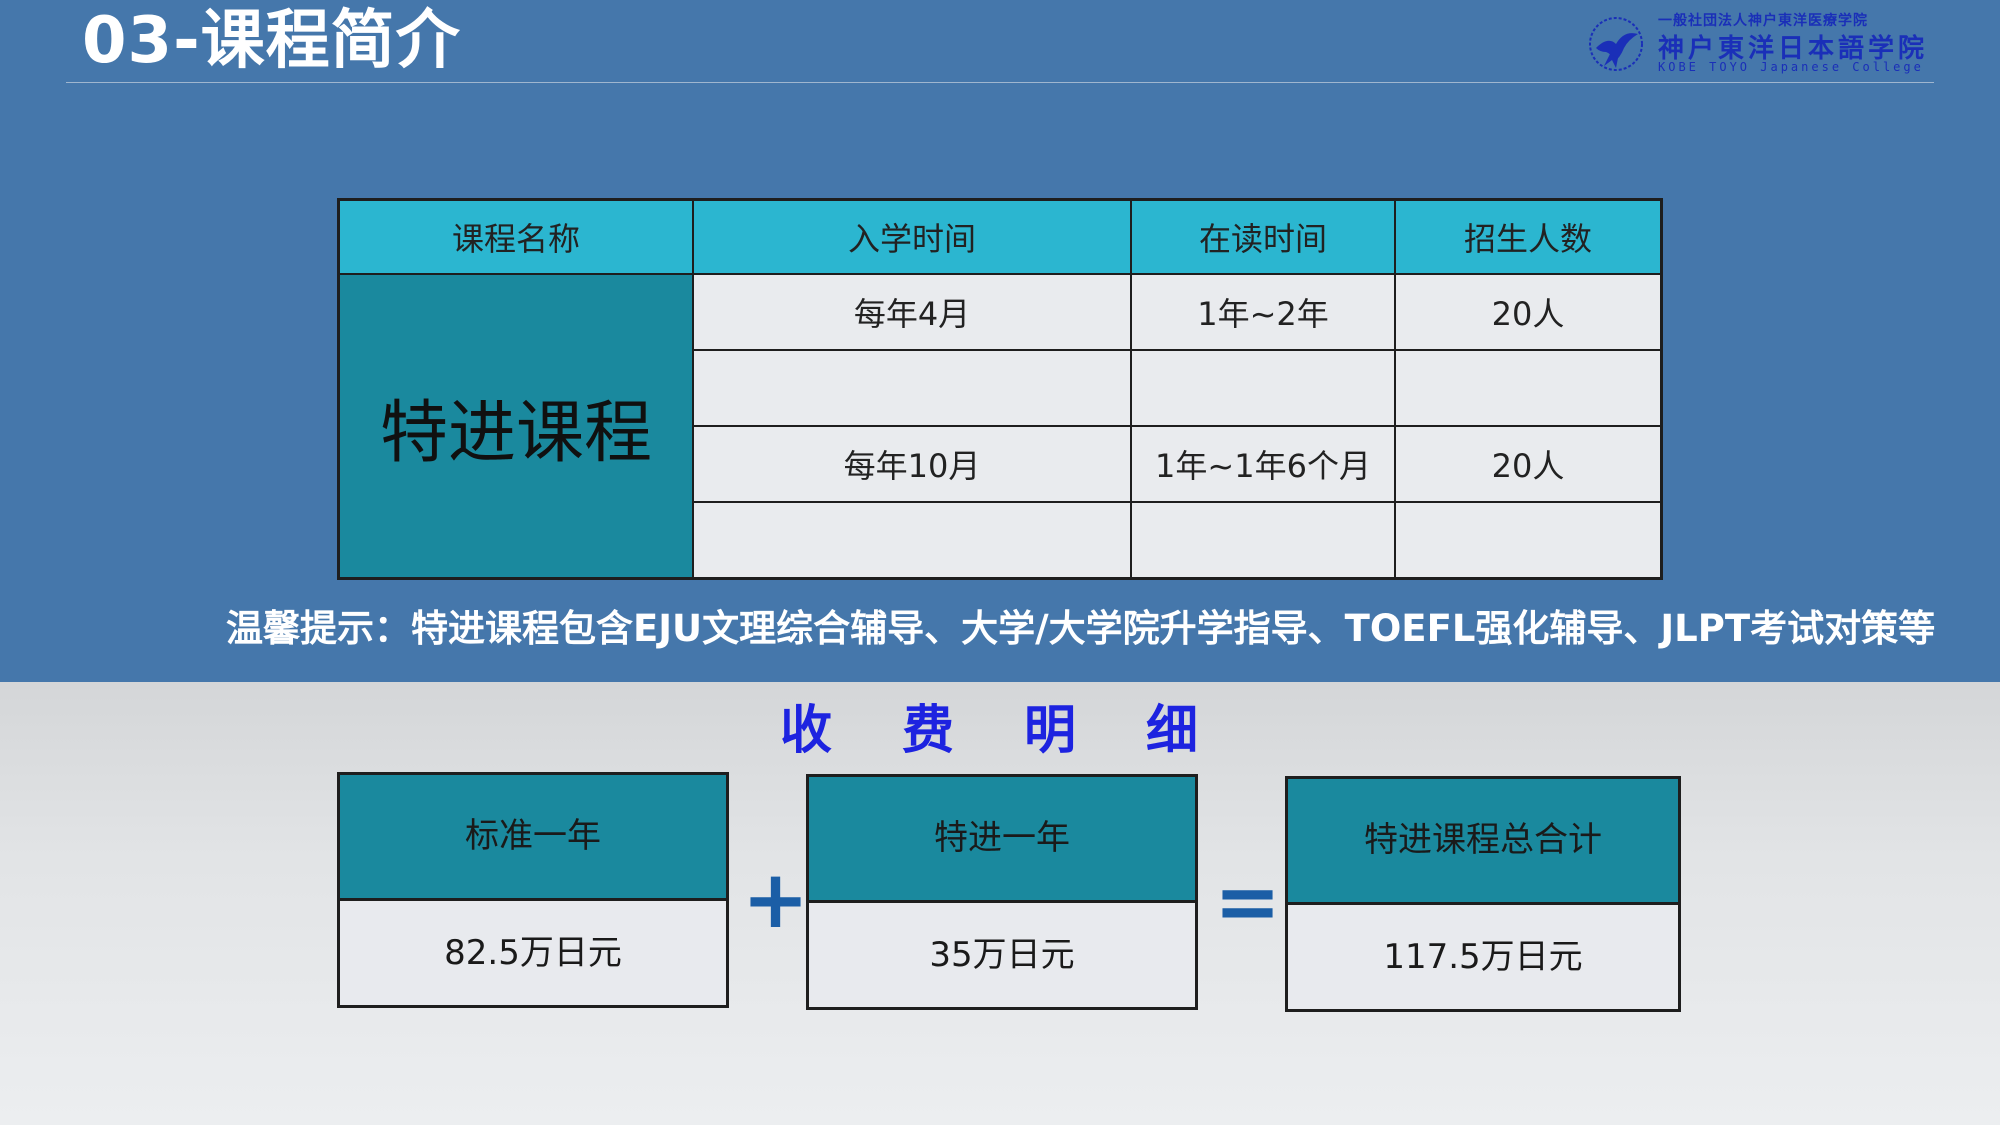  What do you see at coordinates (1002, 955) in the screenshot?
I see `fee-card-value: 35万日元` at bounding box center [1002, 955].